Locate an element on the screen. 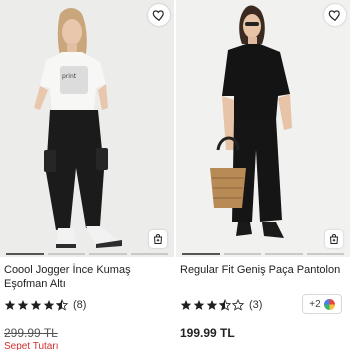 This screenshot has width=350, height=350. price: 199.99 TL is located at coordinates (207, 333).